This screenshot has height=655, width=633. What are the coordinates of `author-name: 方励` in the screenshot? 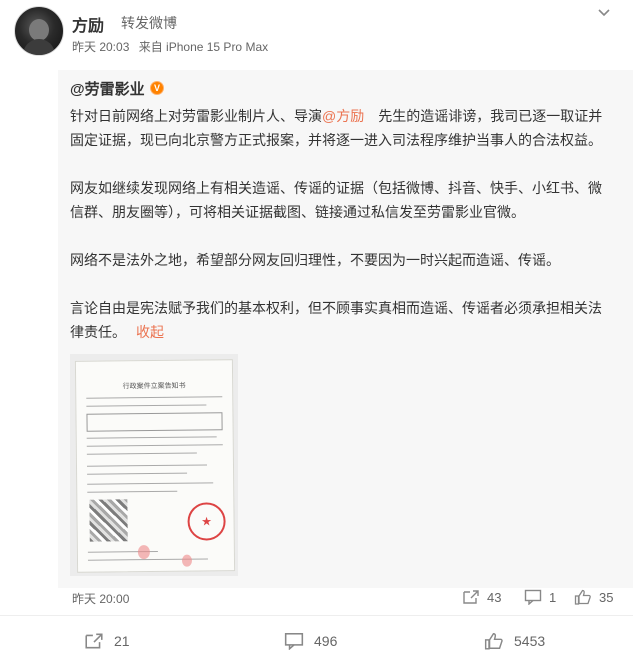 It's located at (88, 24).